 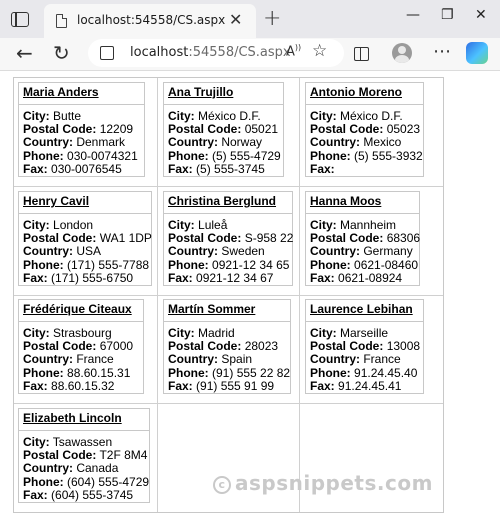 What do you see at coordinates (82, 442) in the screenshot?
I see `customer-city: Tsawassen` at bounding box center [82, 442].